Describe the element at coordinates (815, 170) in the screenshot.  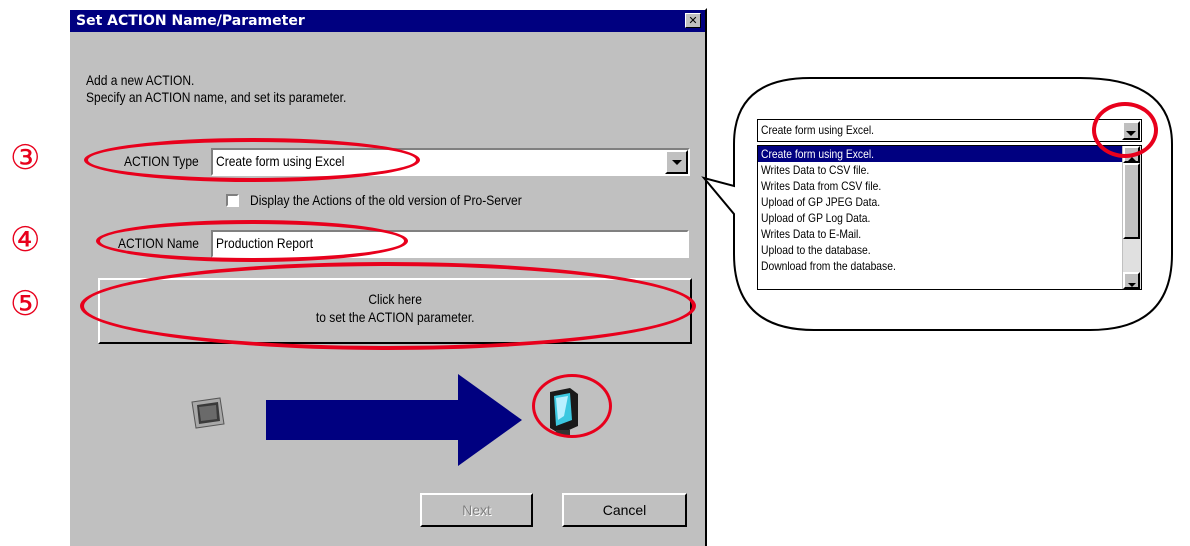
I see `option-label: Writes Data to CSV file.` at that location.